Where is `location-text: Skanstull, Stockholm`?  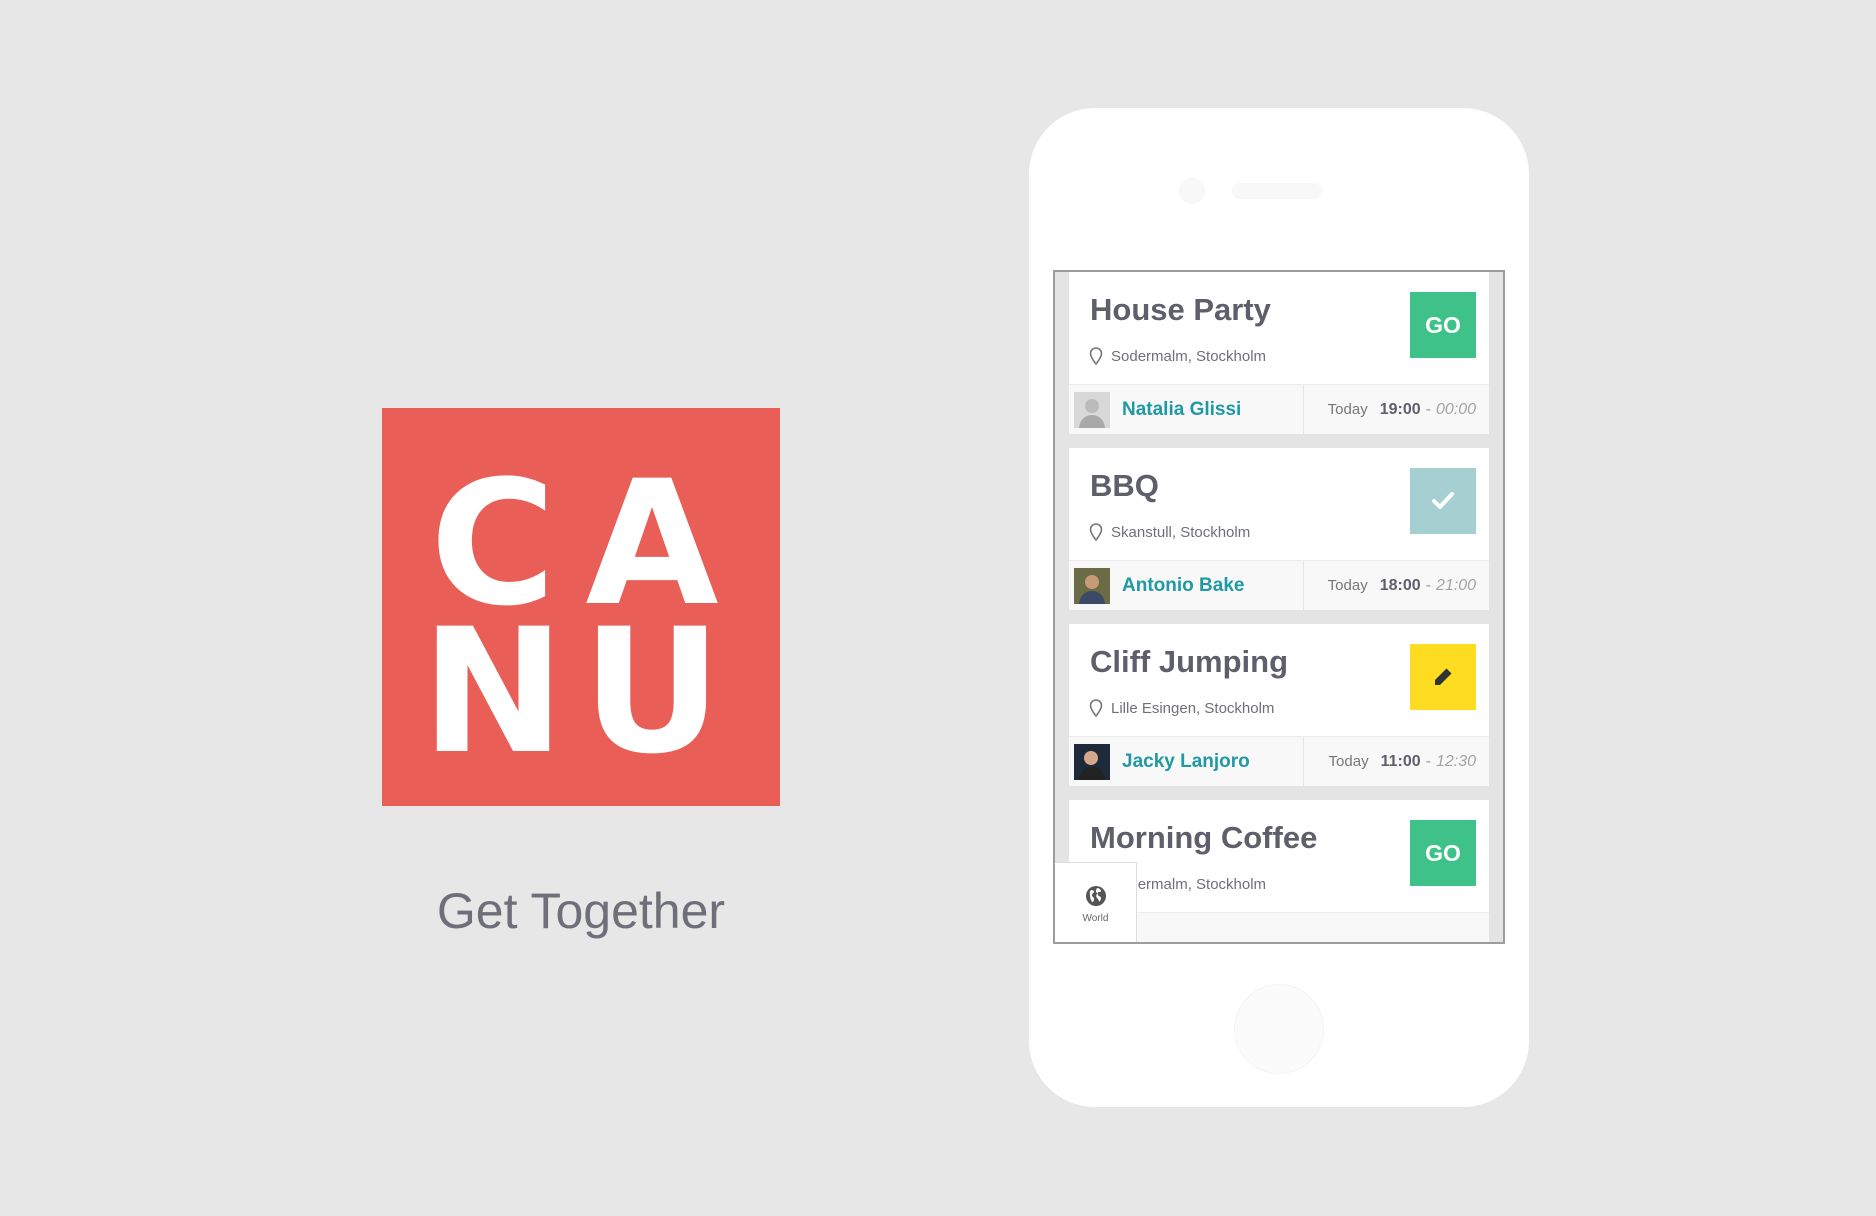
location-text: Skanstull, Stockholm is located at coordinates (1181, 532).